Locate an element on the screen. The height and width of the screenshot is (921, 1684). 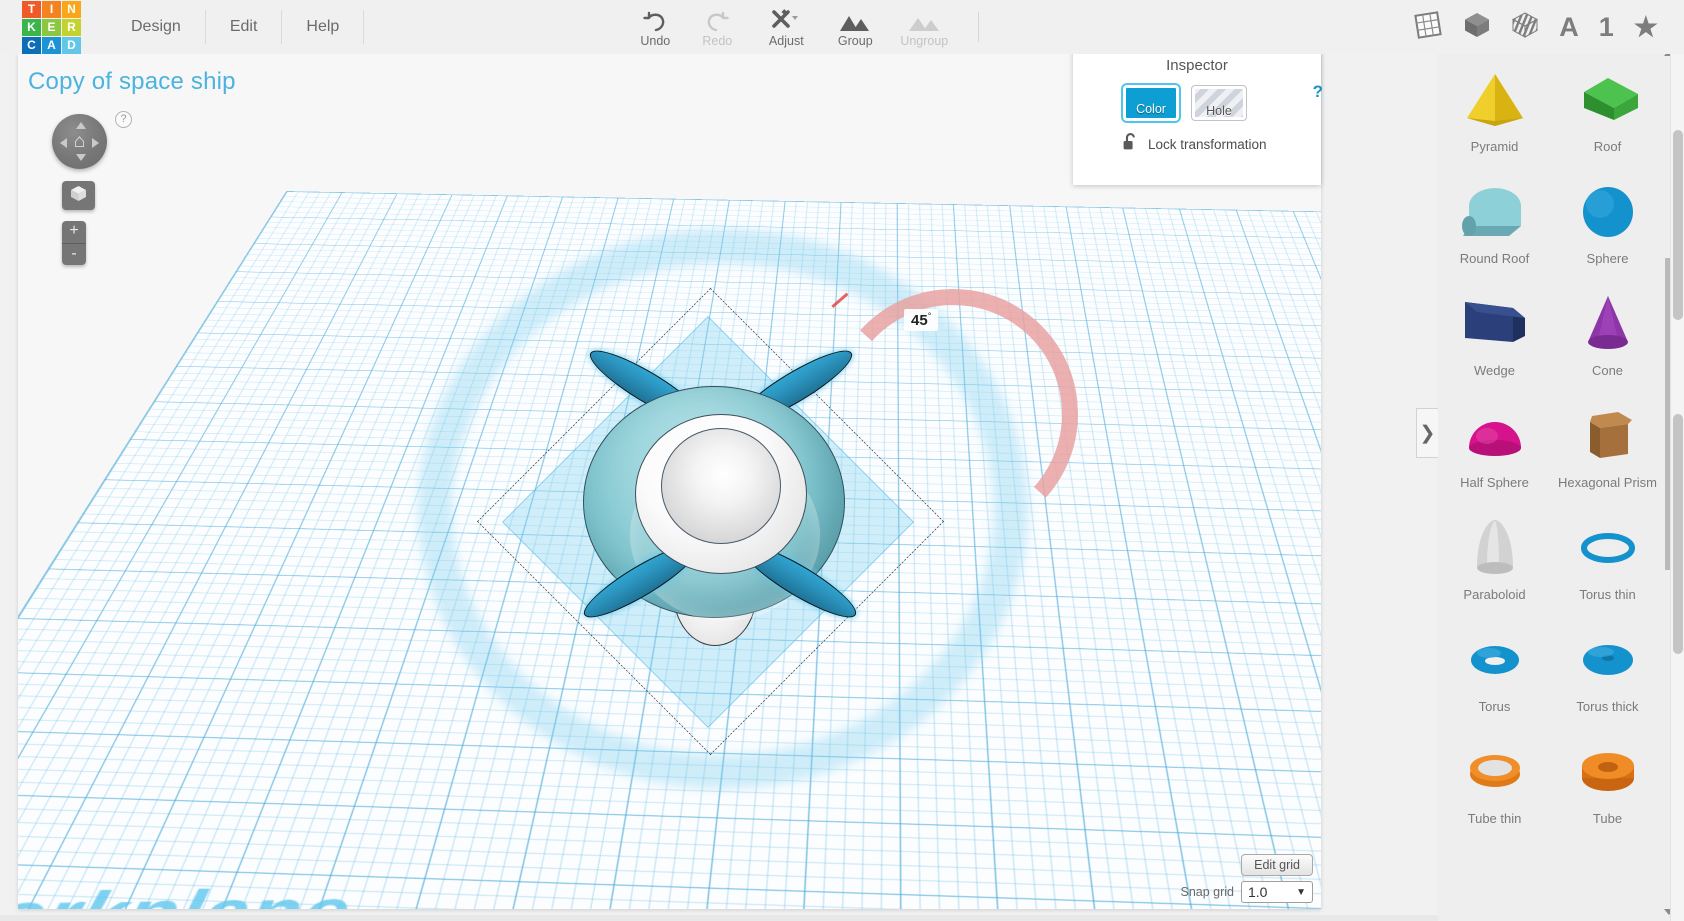
color-swatch-button: Color is located at coordinates (1151, 103).